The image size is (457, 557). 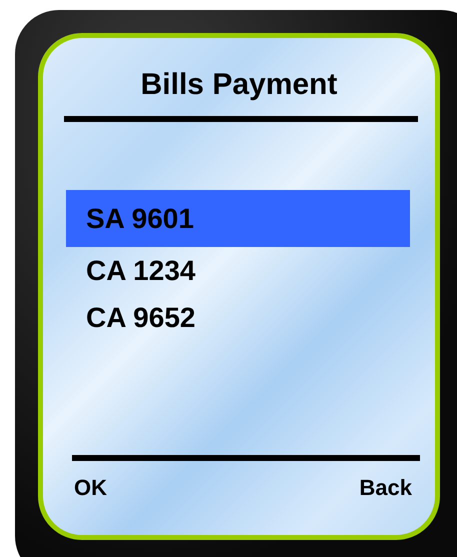 What do you see at coordinates (238, 317) in the screenshot?
I see `account-item: CA 9652` at bounding box center [238, 317].